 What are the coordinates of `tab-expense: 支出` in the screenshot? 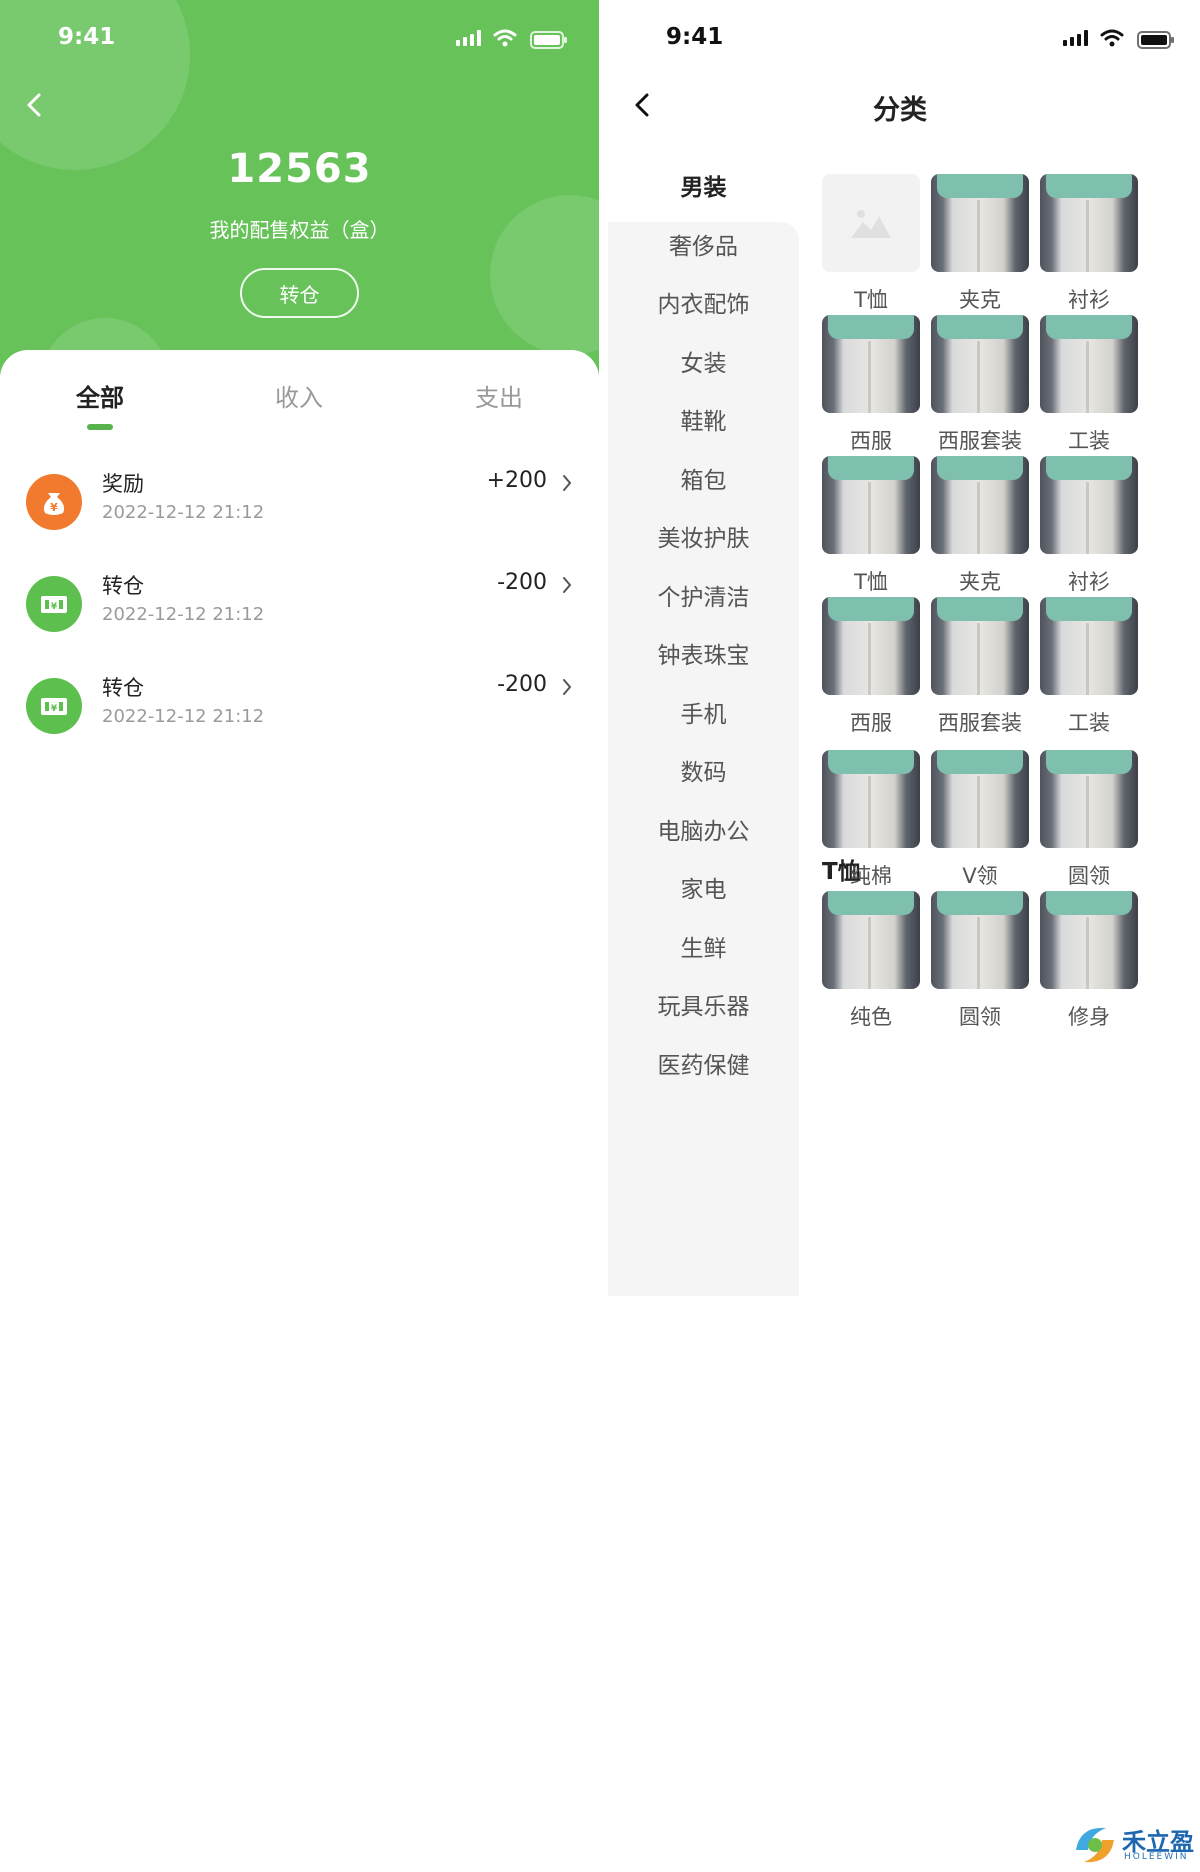 It's located at (499, 395).